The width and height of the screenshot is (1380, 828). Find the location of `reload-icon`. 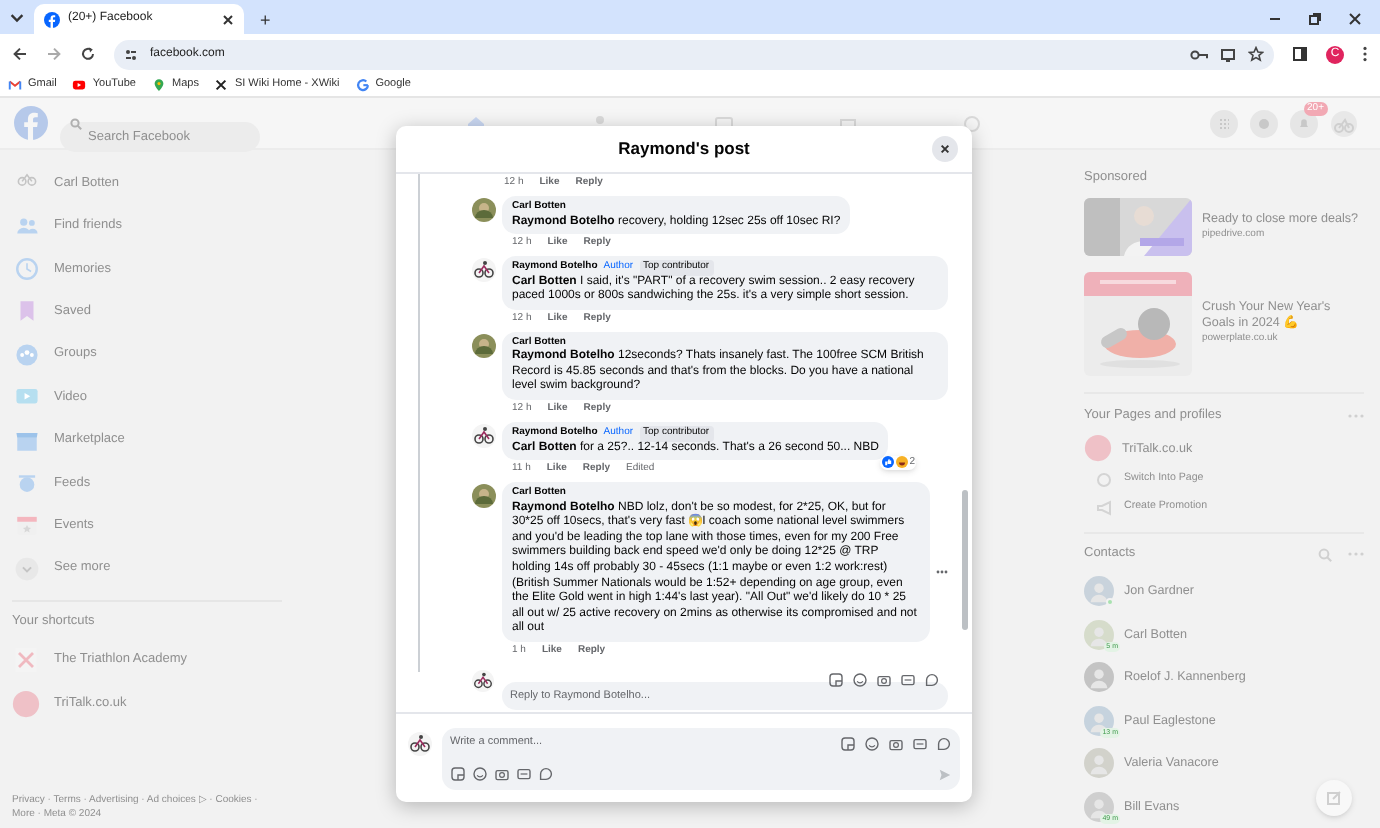

reload-icon is located at coordinates (88, 54).